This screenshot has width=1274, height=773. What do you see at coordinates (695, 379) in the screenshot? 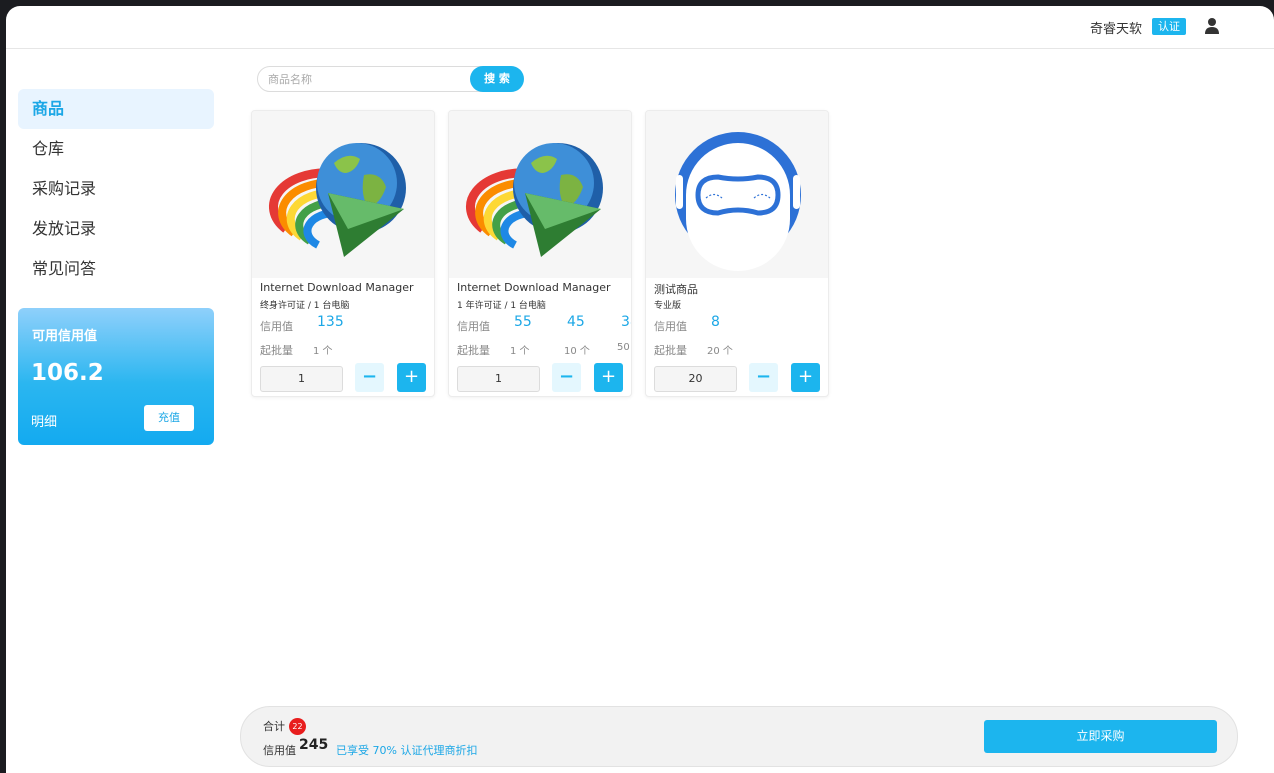
I see `quantity-input: 20` at bounding box center [695, 379].